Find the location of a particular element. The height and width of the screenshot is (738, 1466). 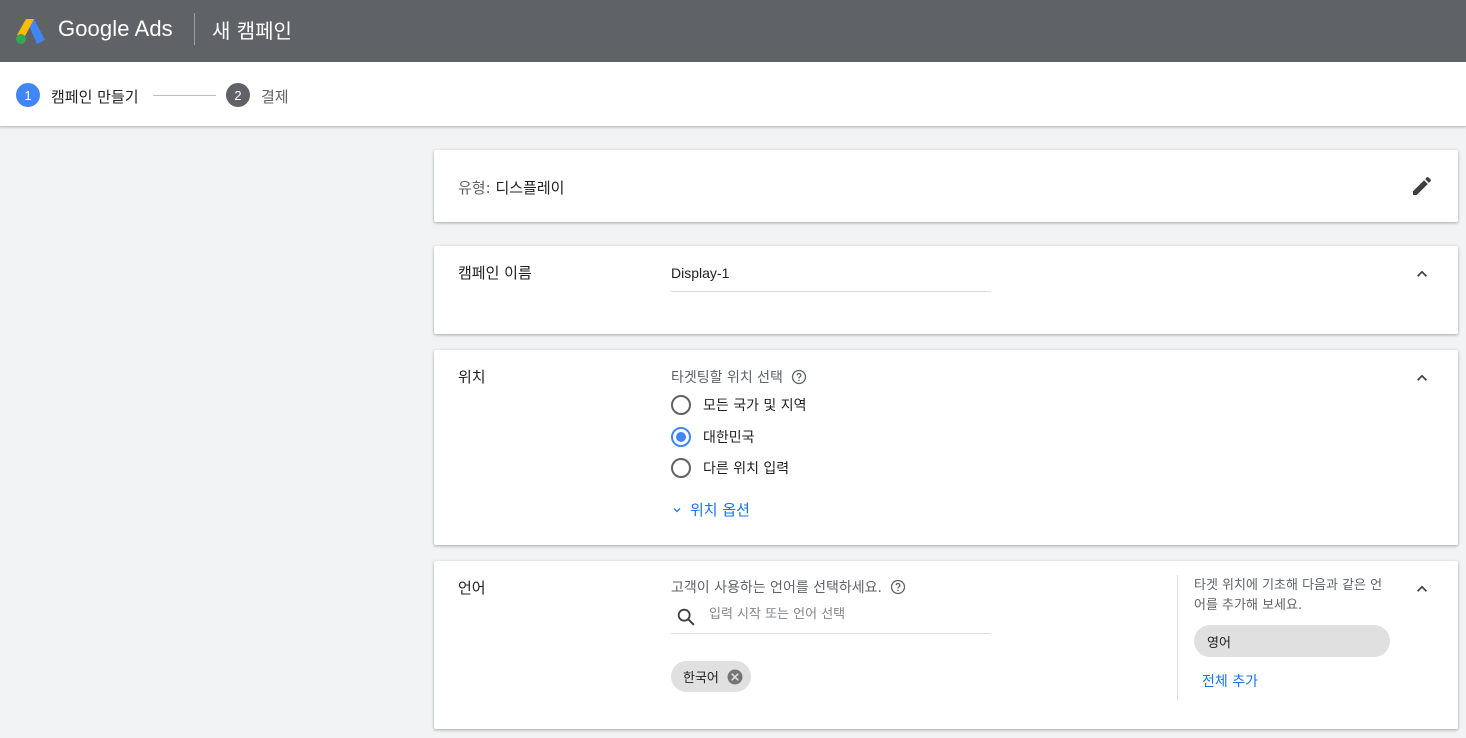

brand-name: Google Ads is located at coordinates (115, 28).